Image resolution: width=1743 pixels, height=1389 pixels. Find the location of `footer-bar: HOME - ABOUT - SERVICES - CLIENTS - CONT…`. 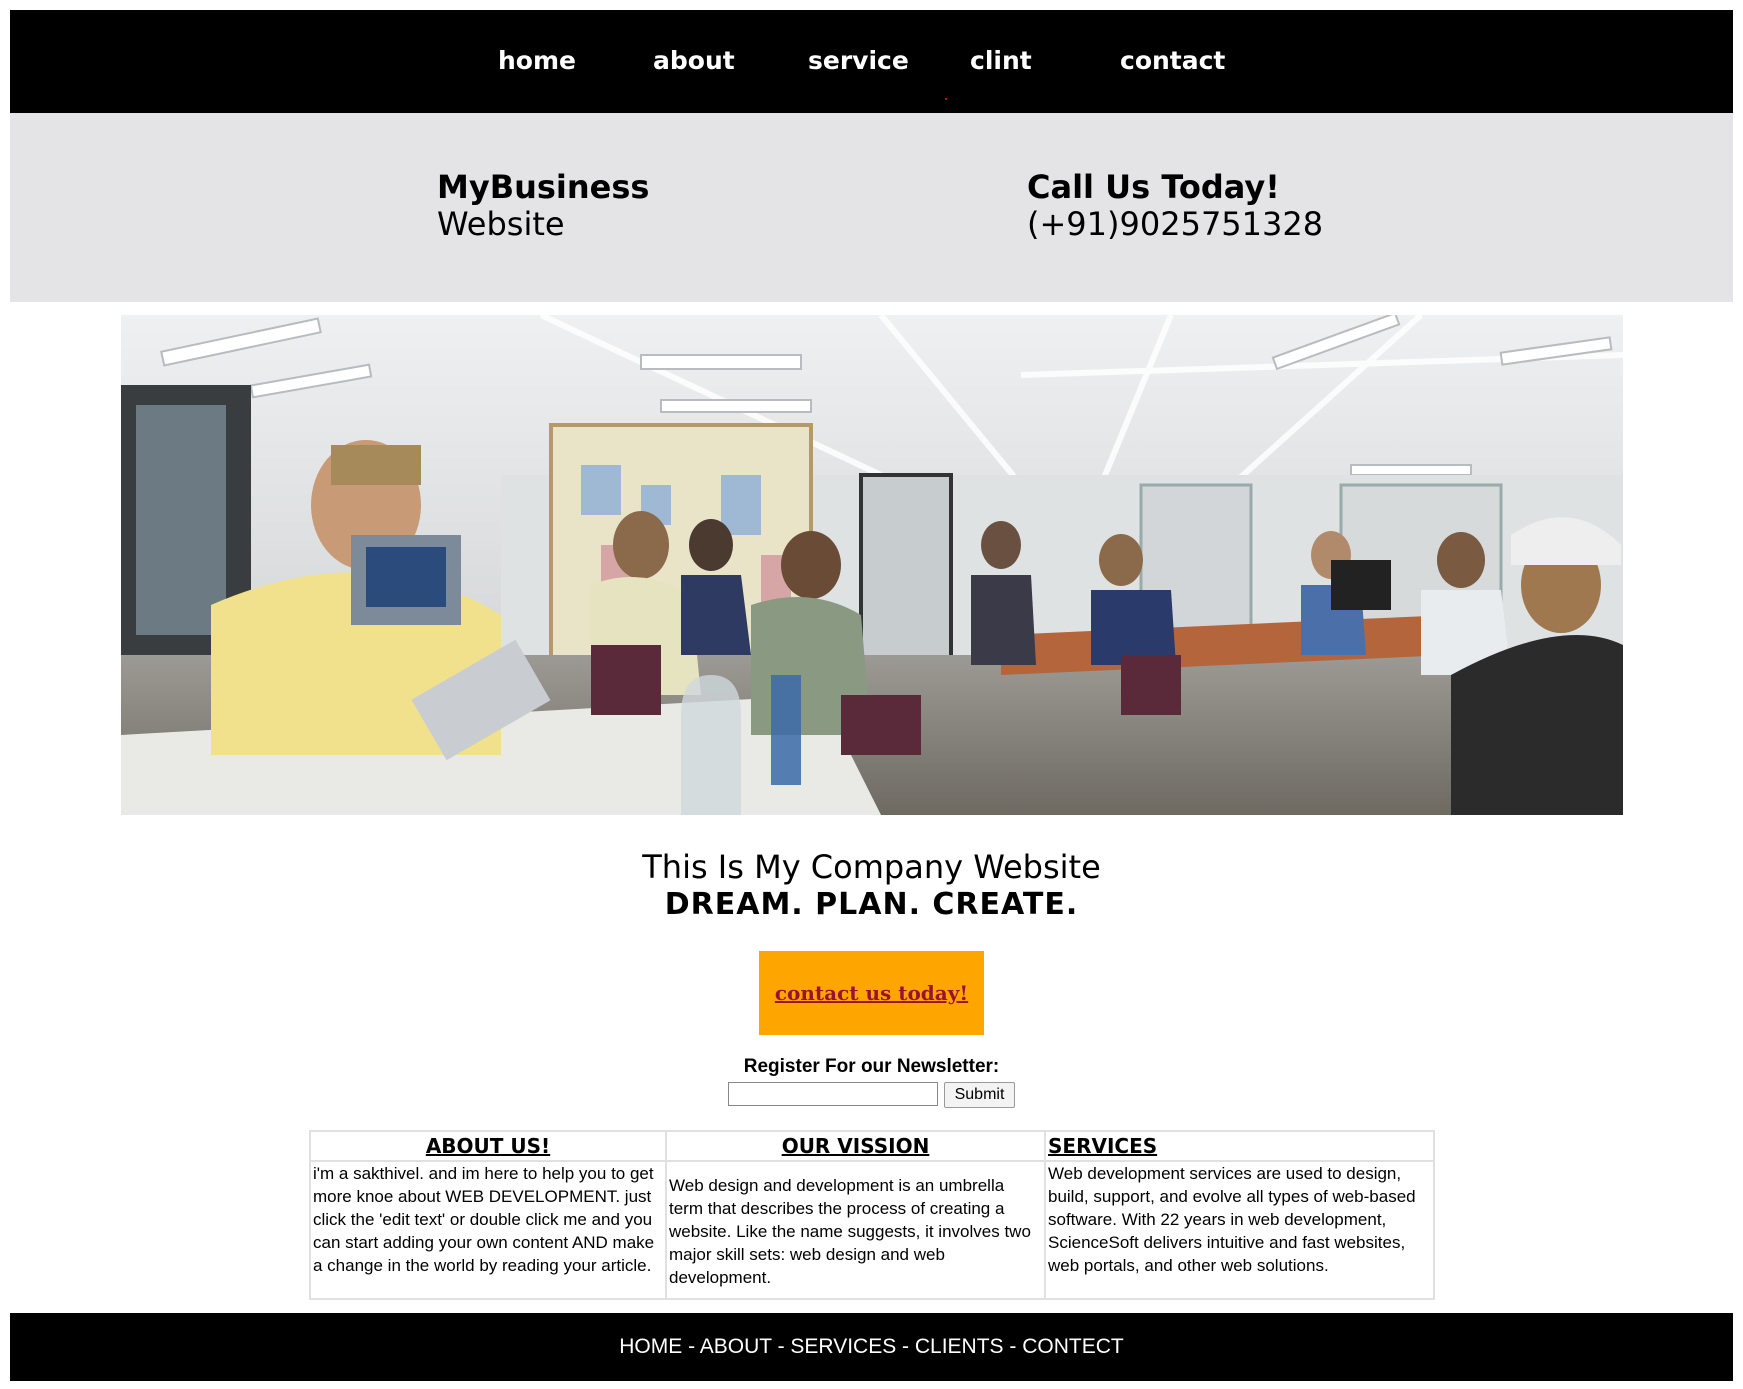

footer-bar: HOME - ABOUT - SERVICES - CLIENTS - CONT… is located at coordinates (871, 1347).